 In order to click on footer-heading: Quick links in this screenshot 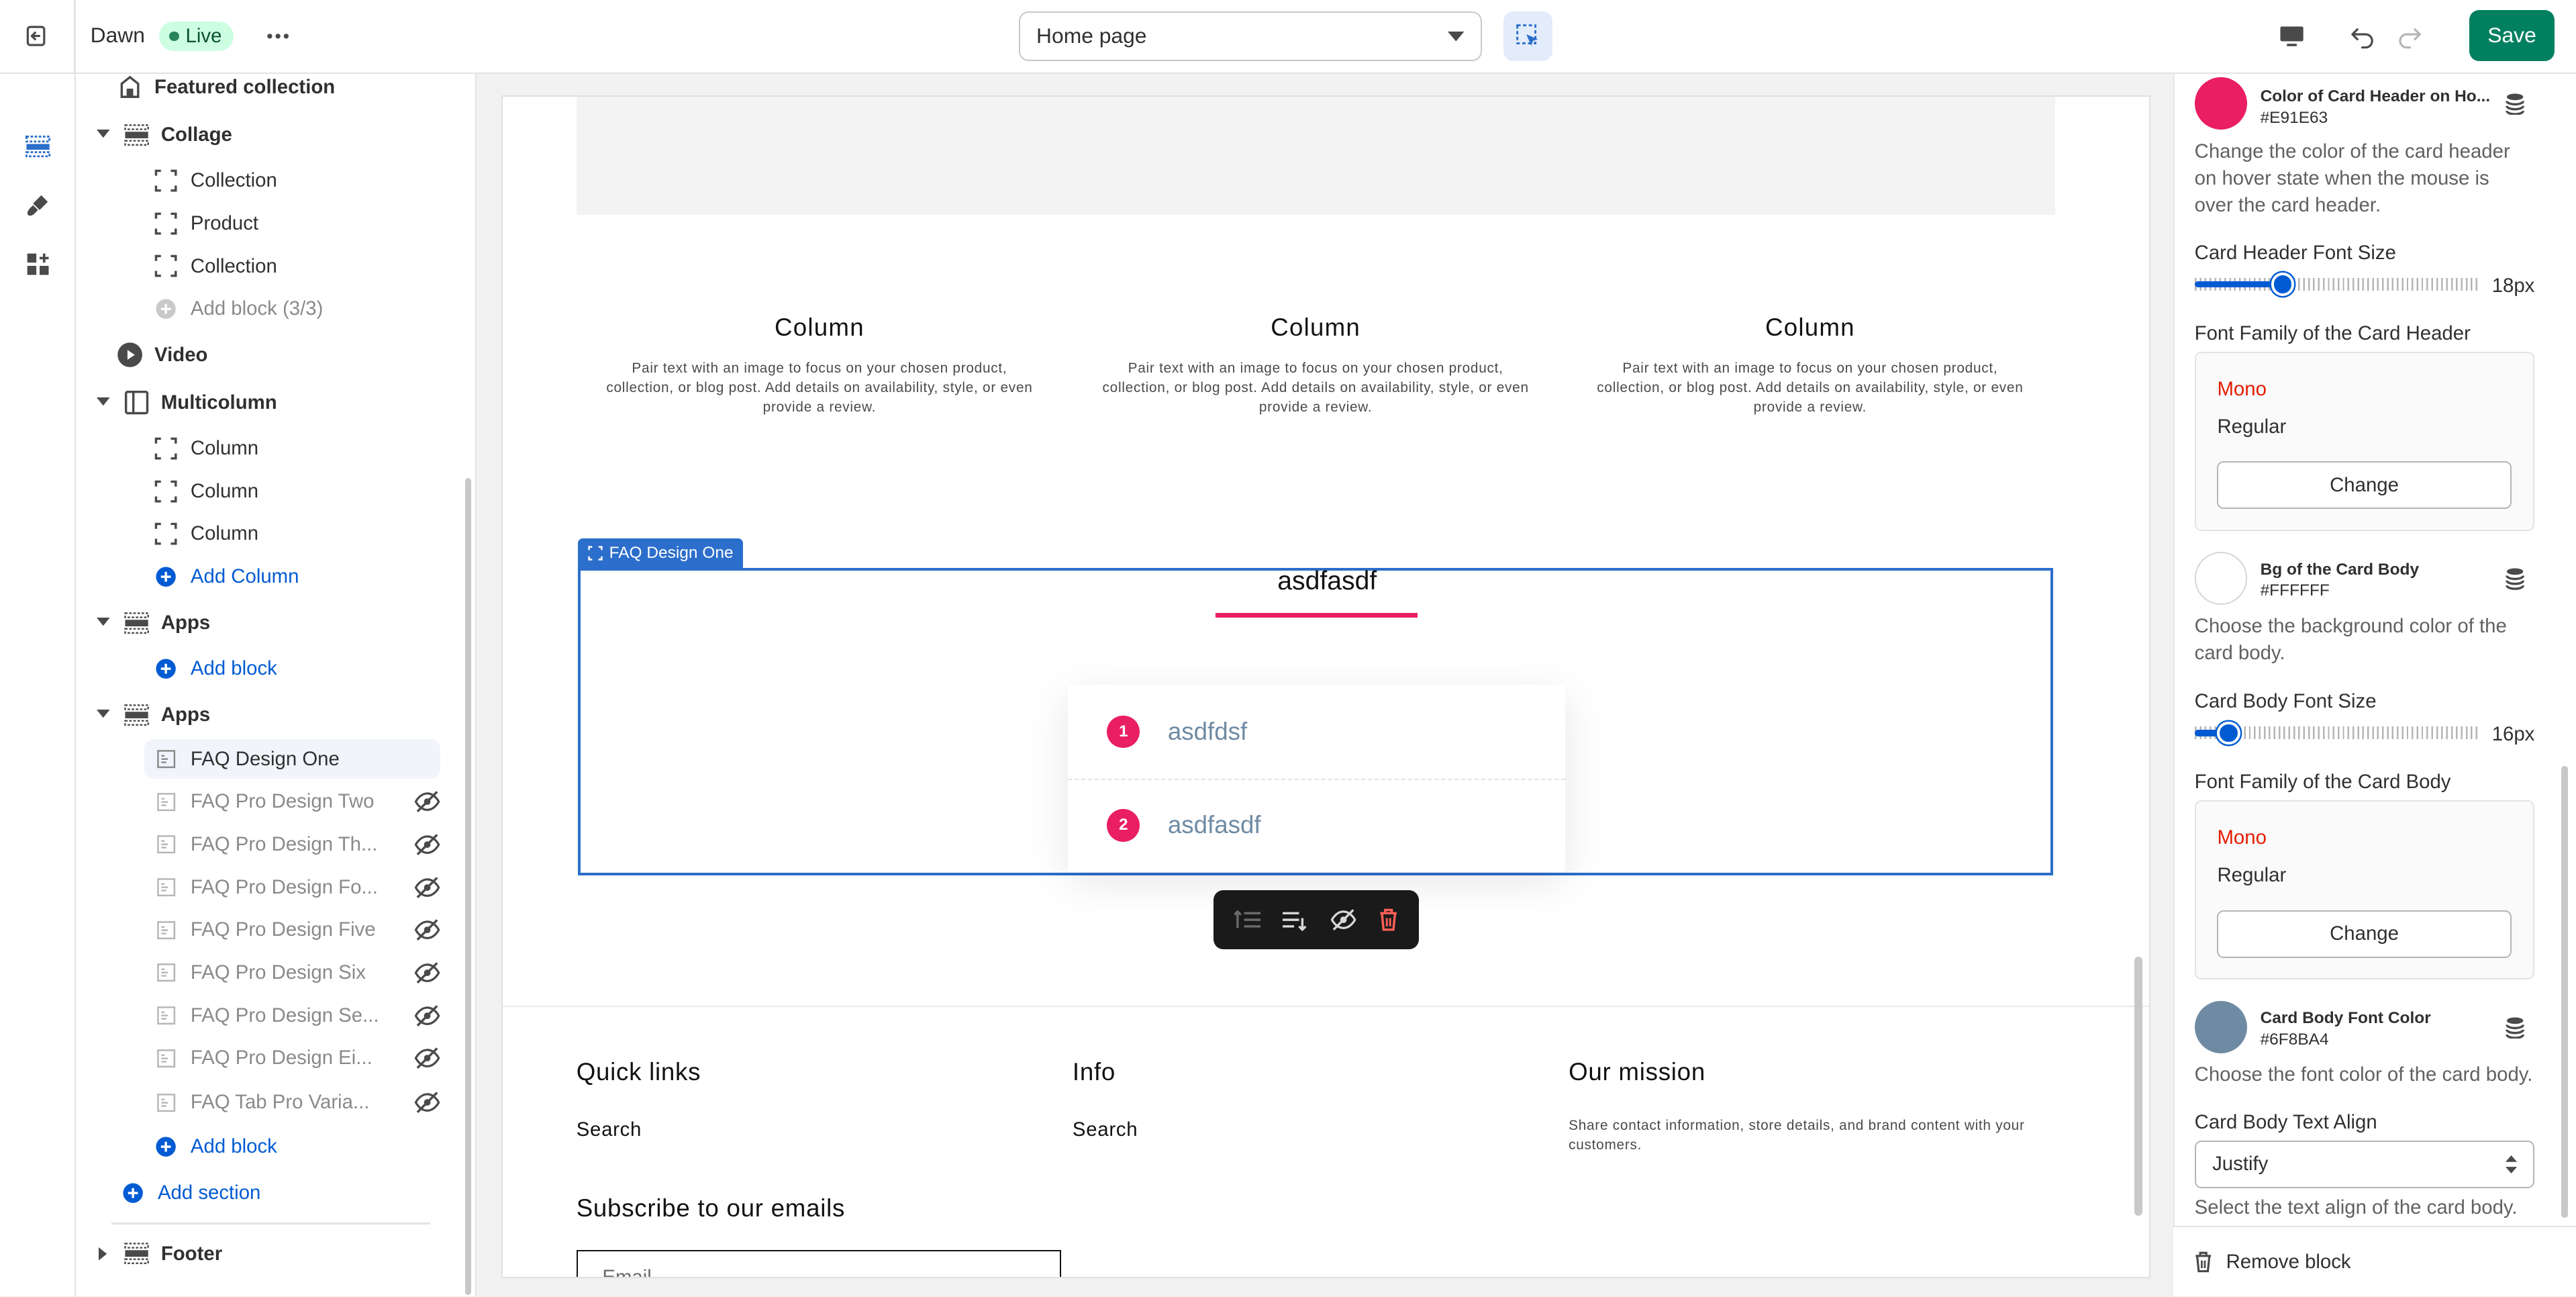, I will do `click(638, 1071)`.